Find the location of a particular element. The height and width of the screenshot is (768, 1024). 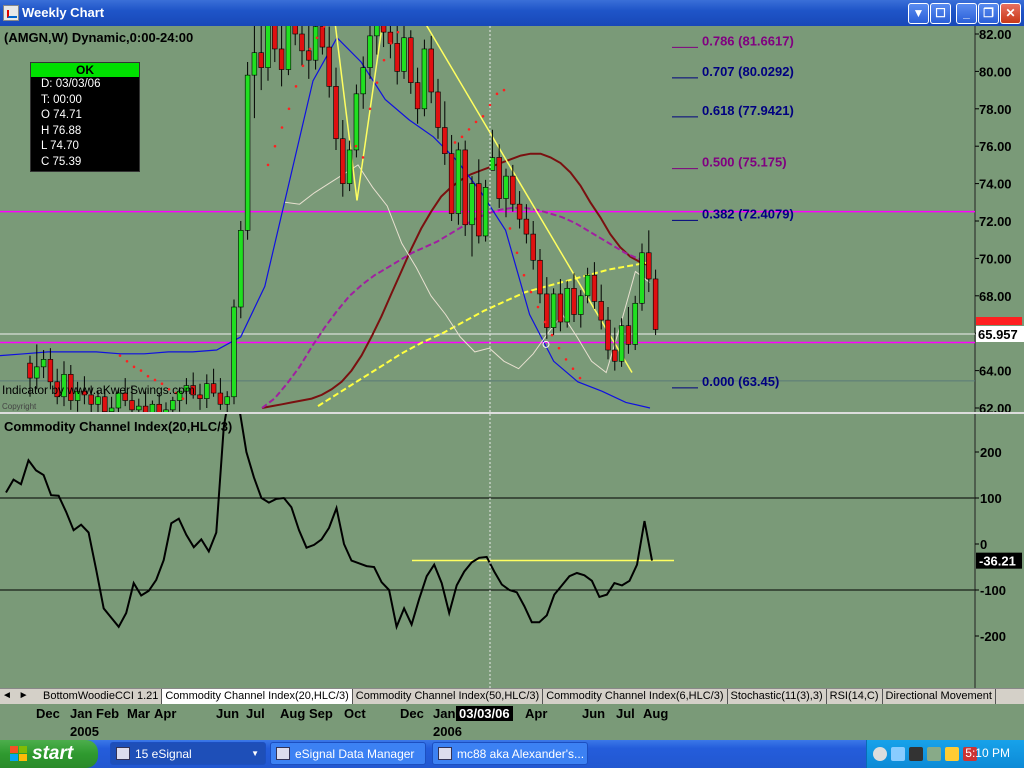

cci-tick-label: 100 is located at coordinates (991, 498).